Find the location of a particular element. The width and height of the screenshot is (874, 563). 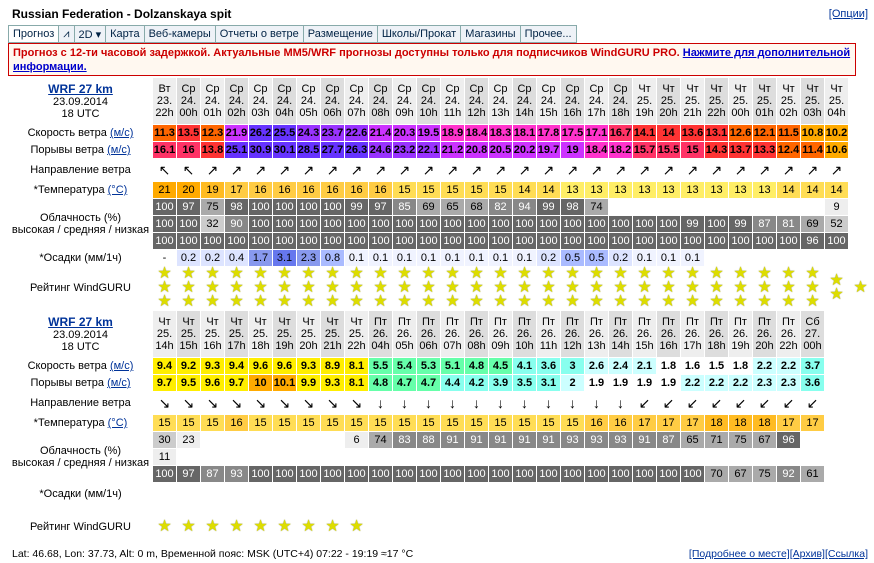

time-cell: Пт 26. 18h is located at coordinates (717, 334).